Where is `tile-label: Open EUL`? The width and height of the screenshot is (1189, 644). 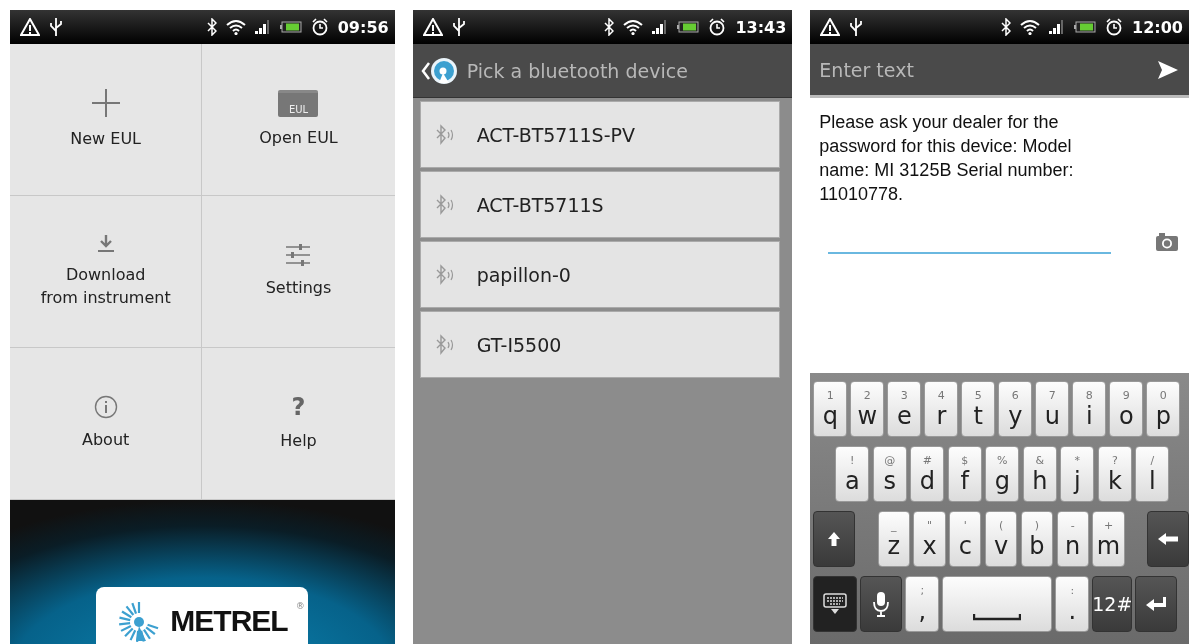
tile-label: Open EUL is located at coordinates (298, 137).